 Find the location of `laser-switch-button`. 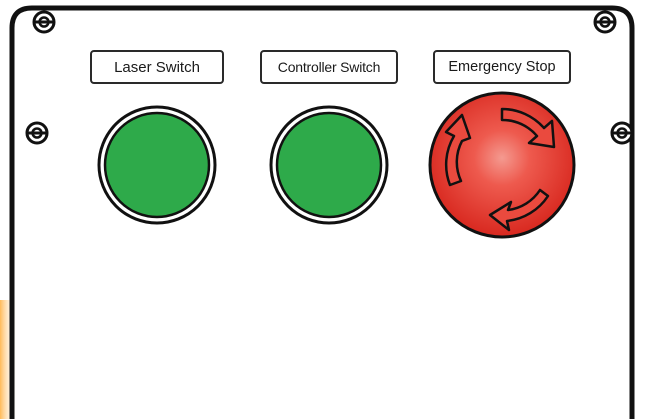

laser-switch-button is located at coordinates (157, 165).